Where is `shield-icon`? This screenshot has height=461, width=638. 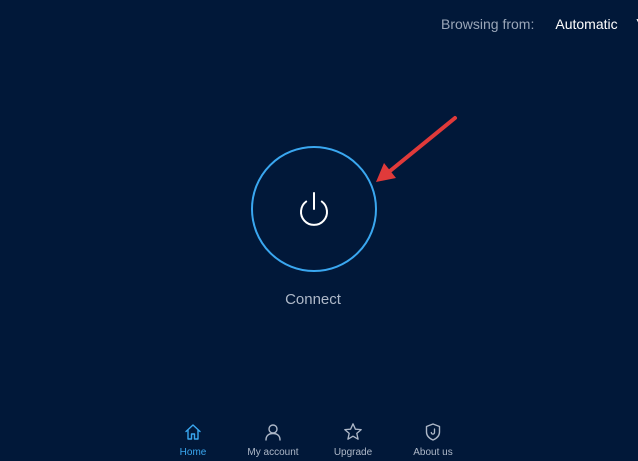
shield-icon is located at coordinates (433, 432).